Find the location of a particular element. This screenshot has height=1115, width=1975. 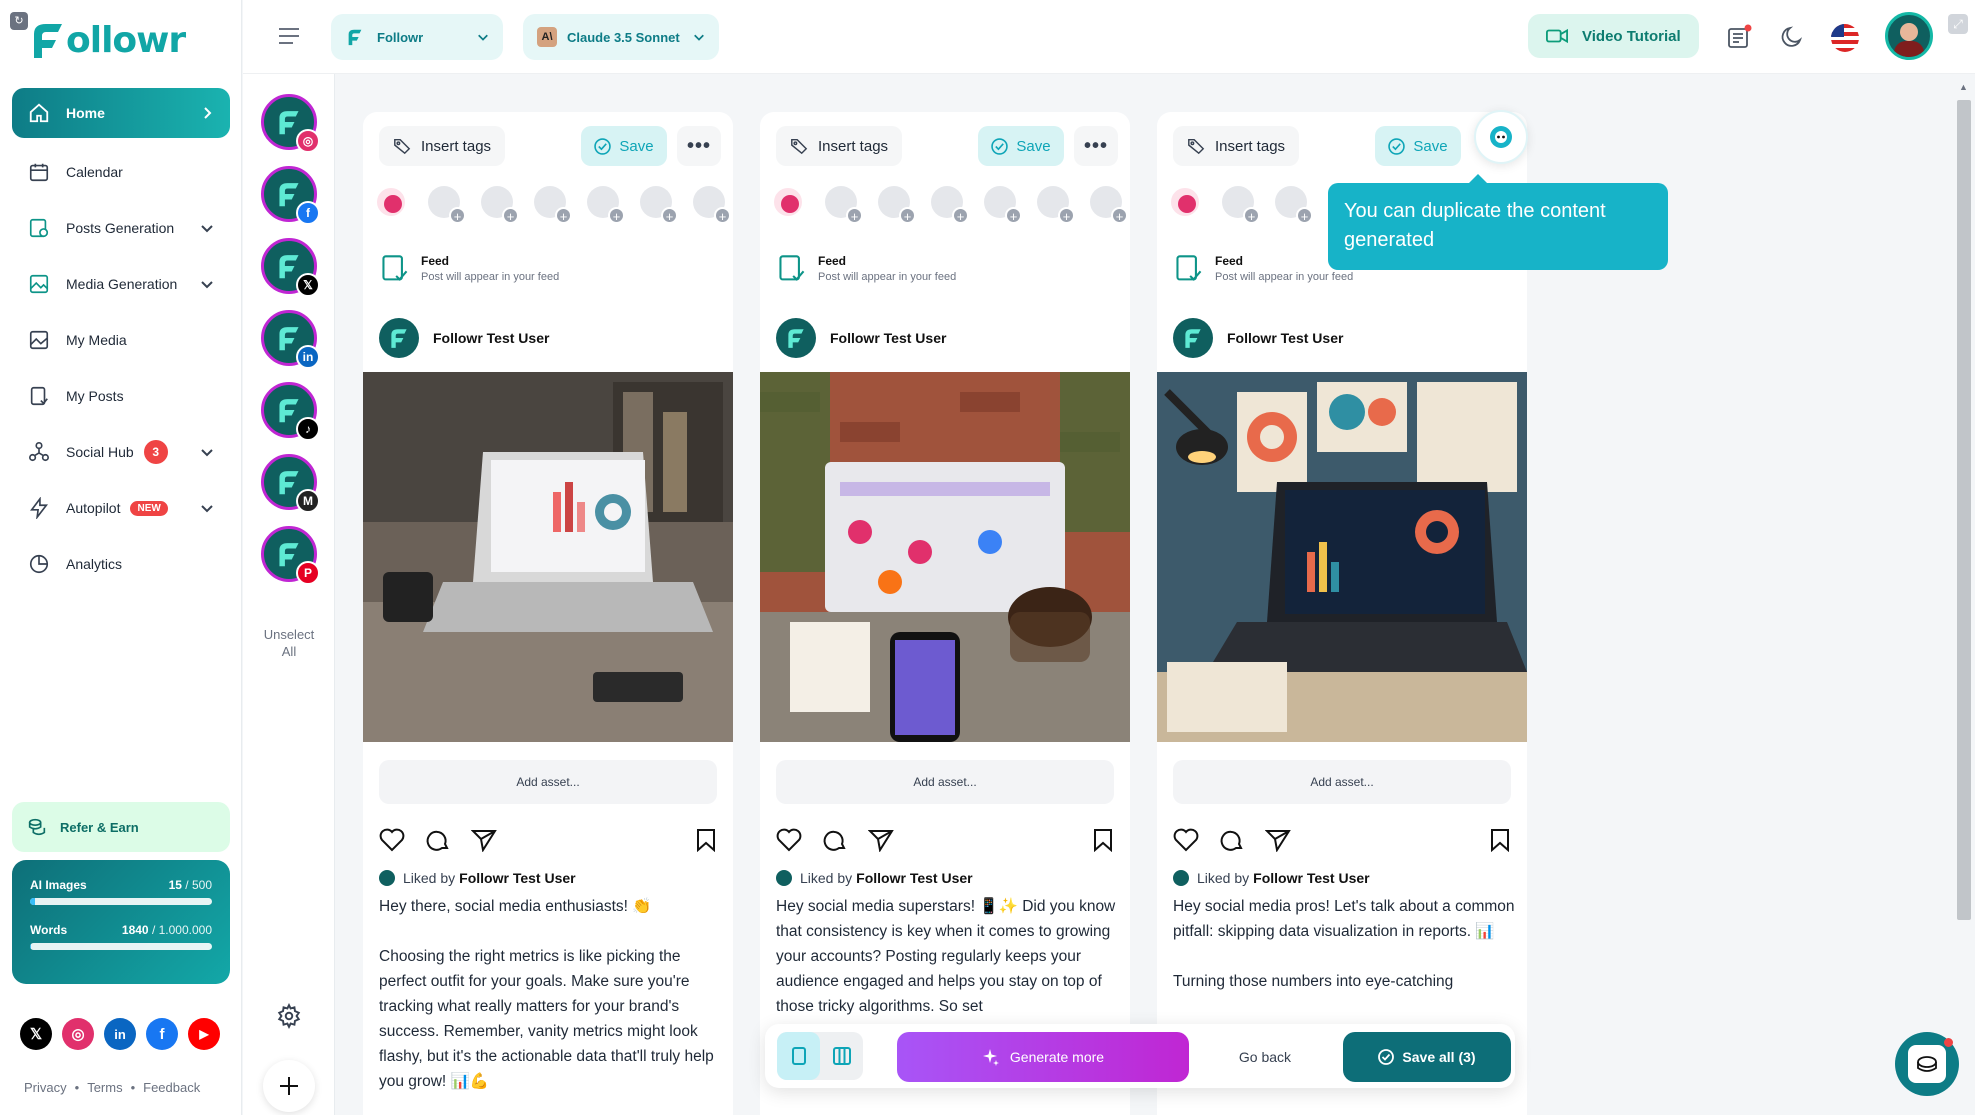

linkedin-icon: in is located at coordinates (120, 1034).